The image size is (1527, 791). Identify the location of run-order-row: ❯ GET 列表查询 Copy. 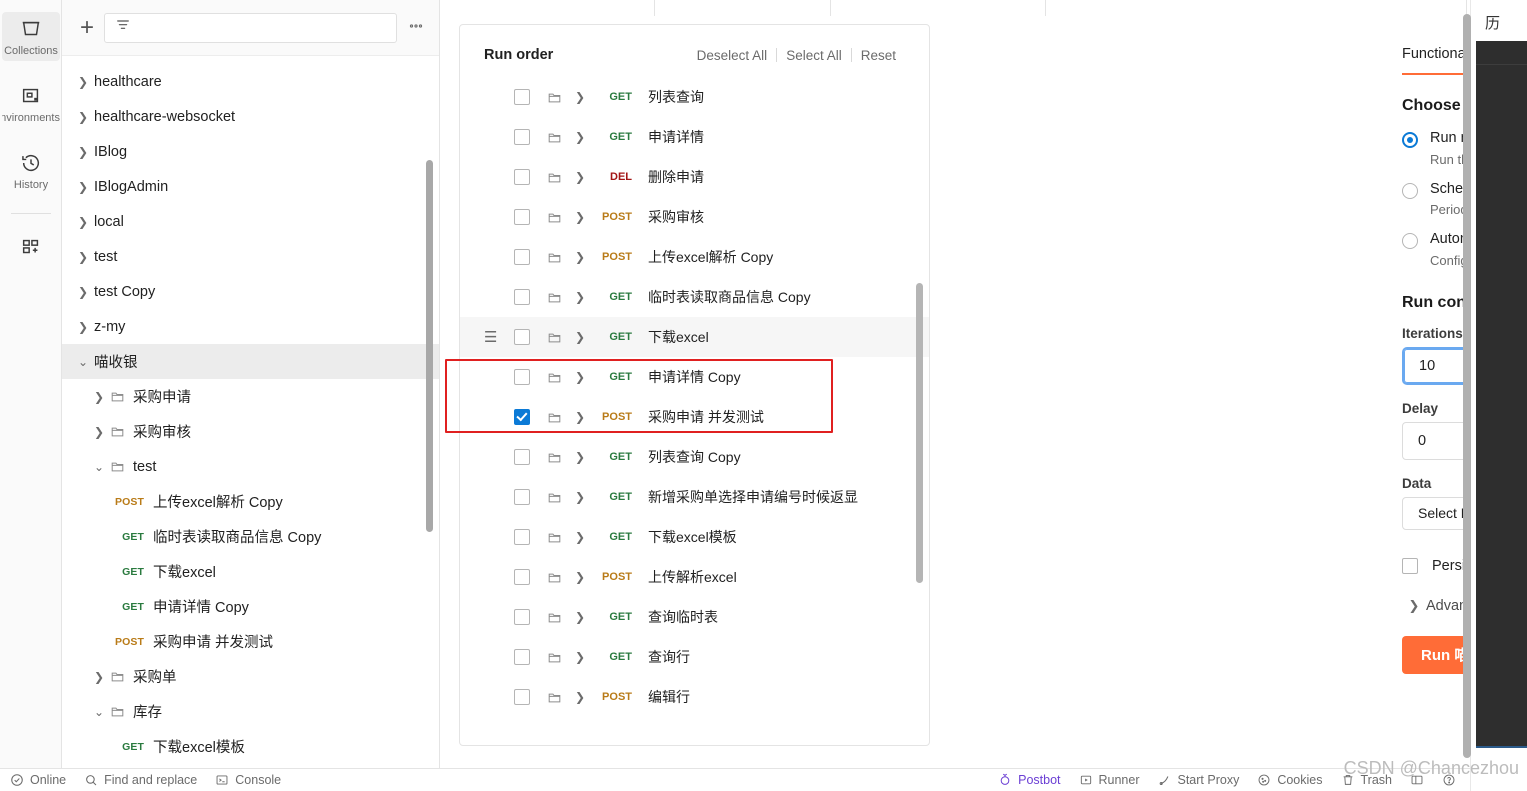
(694, 457).